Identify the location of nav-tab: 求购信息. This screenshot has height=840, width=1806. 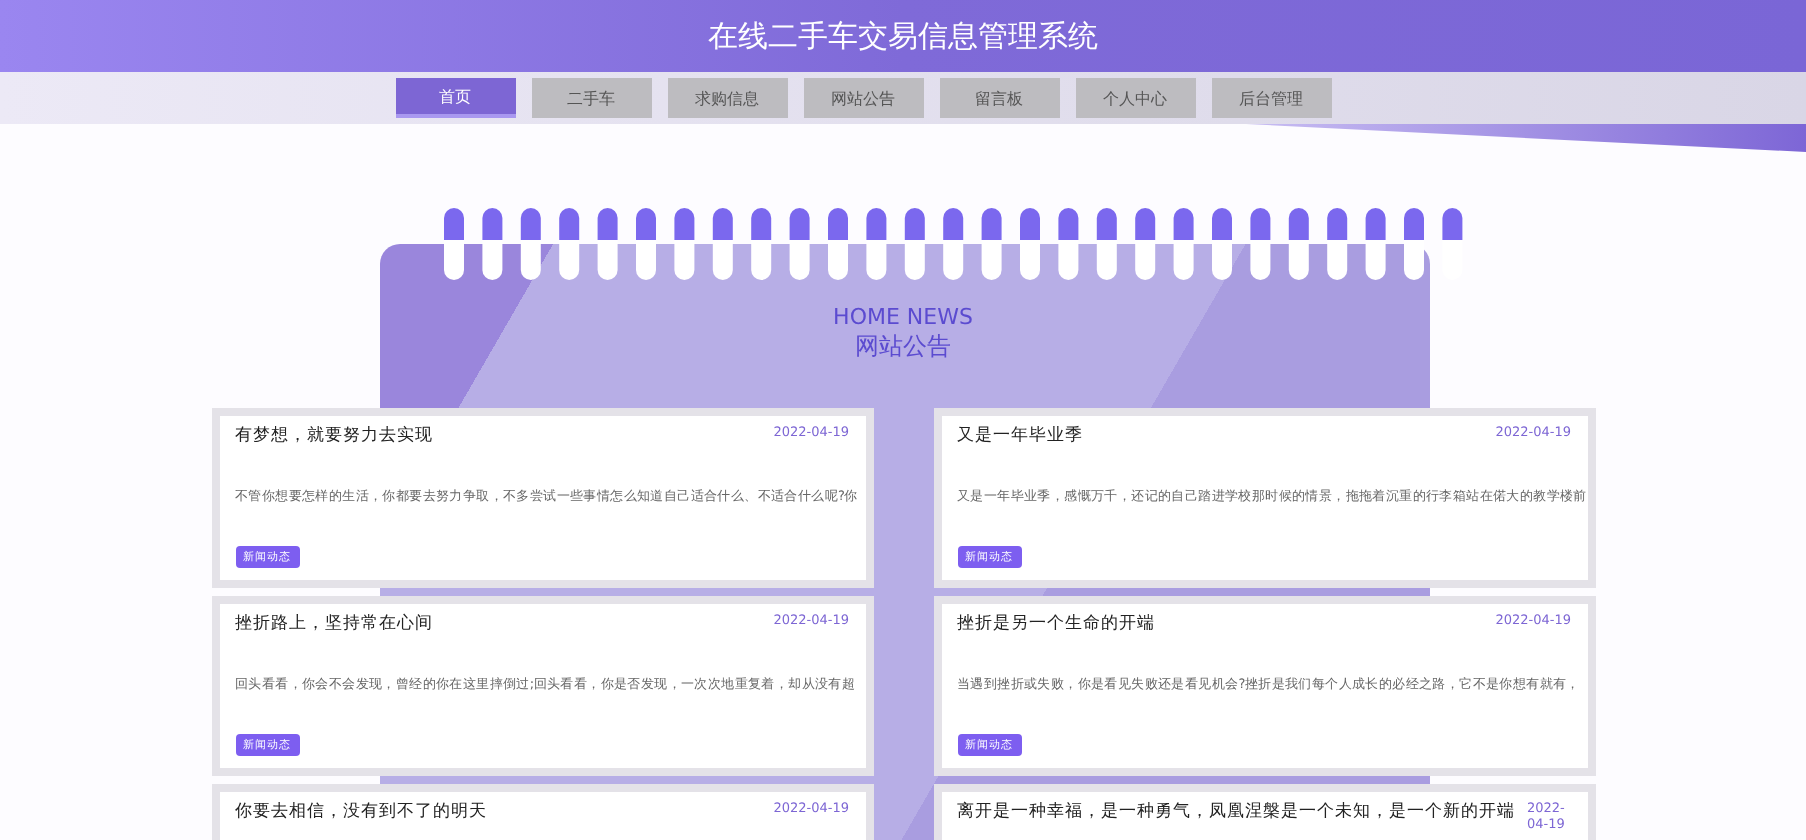
(727, 98).